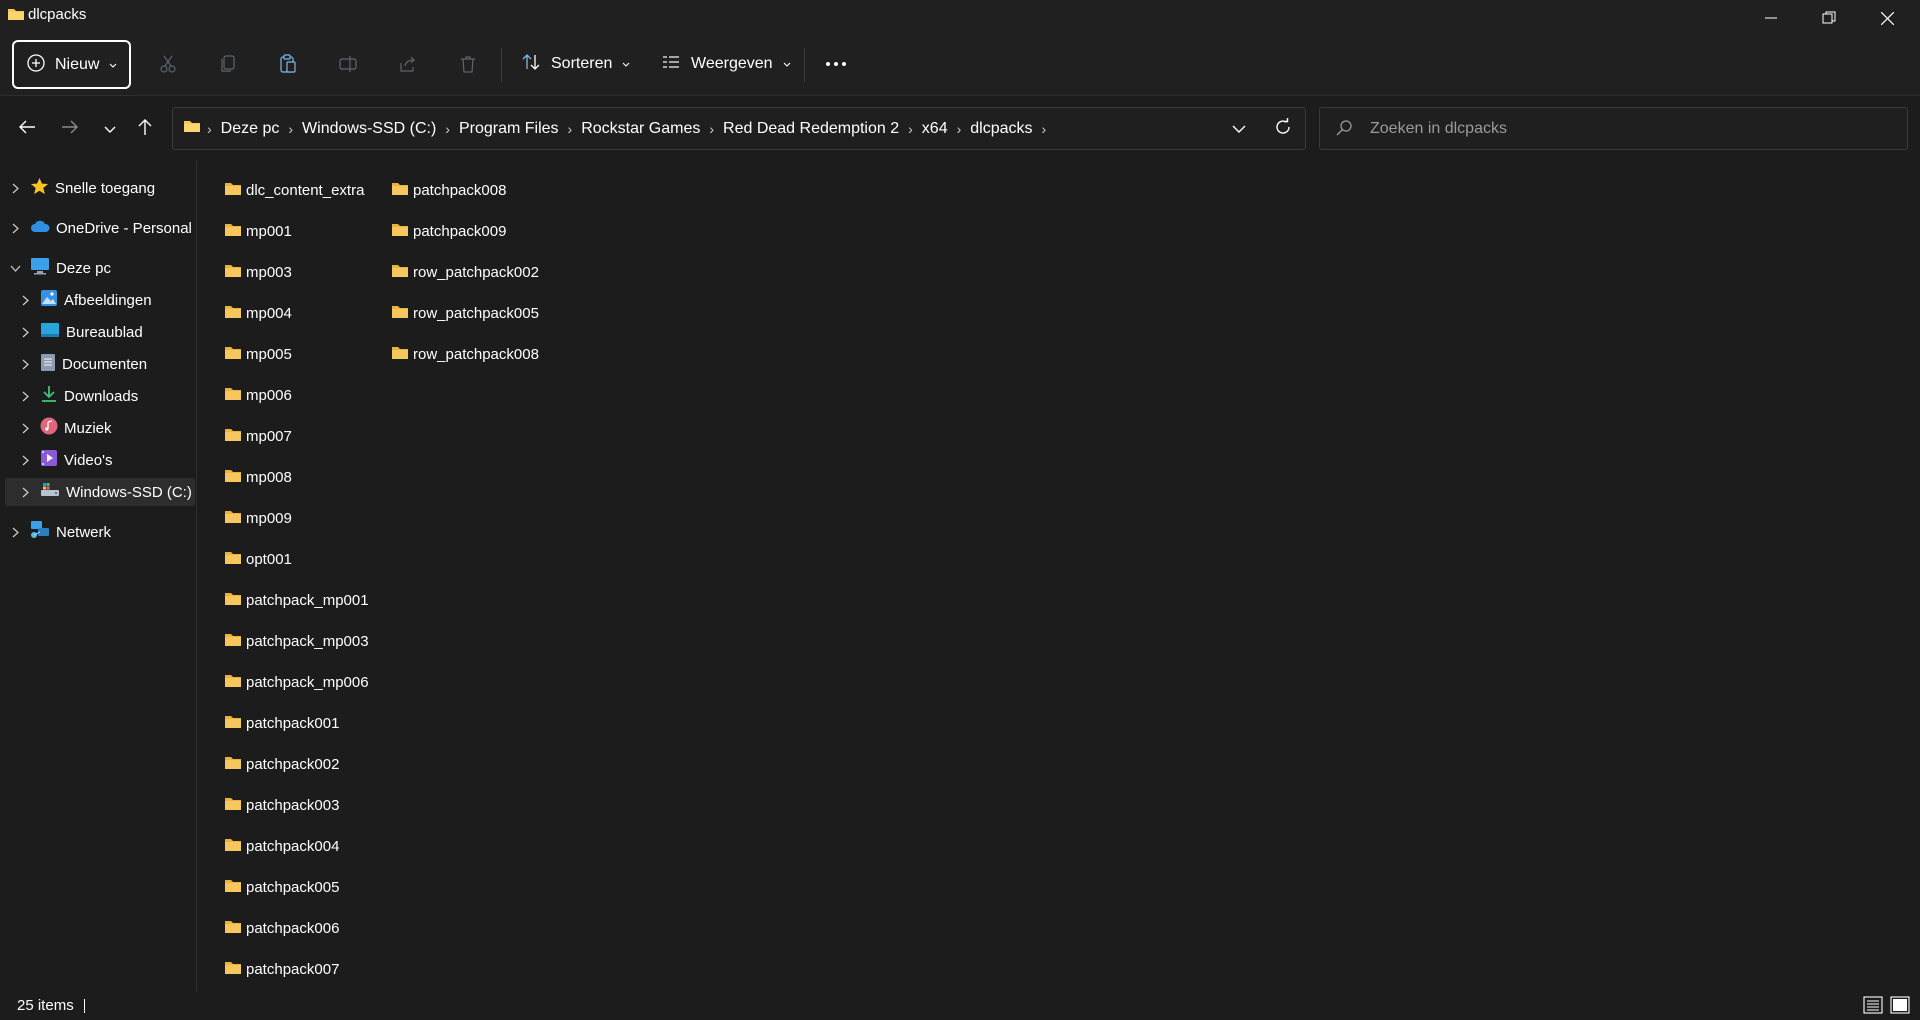 The width and height of the screenshot is (1920, 1020). Describe the element at coordinates (1771, 18) in the screenshot. I see `minimize-button` at that location.